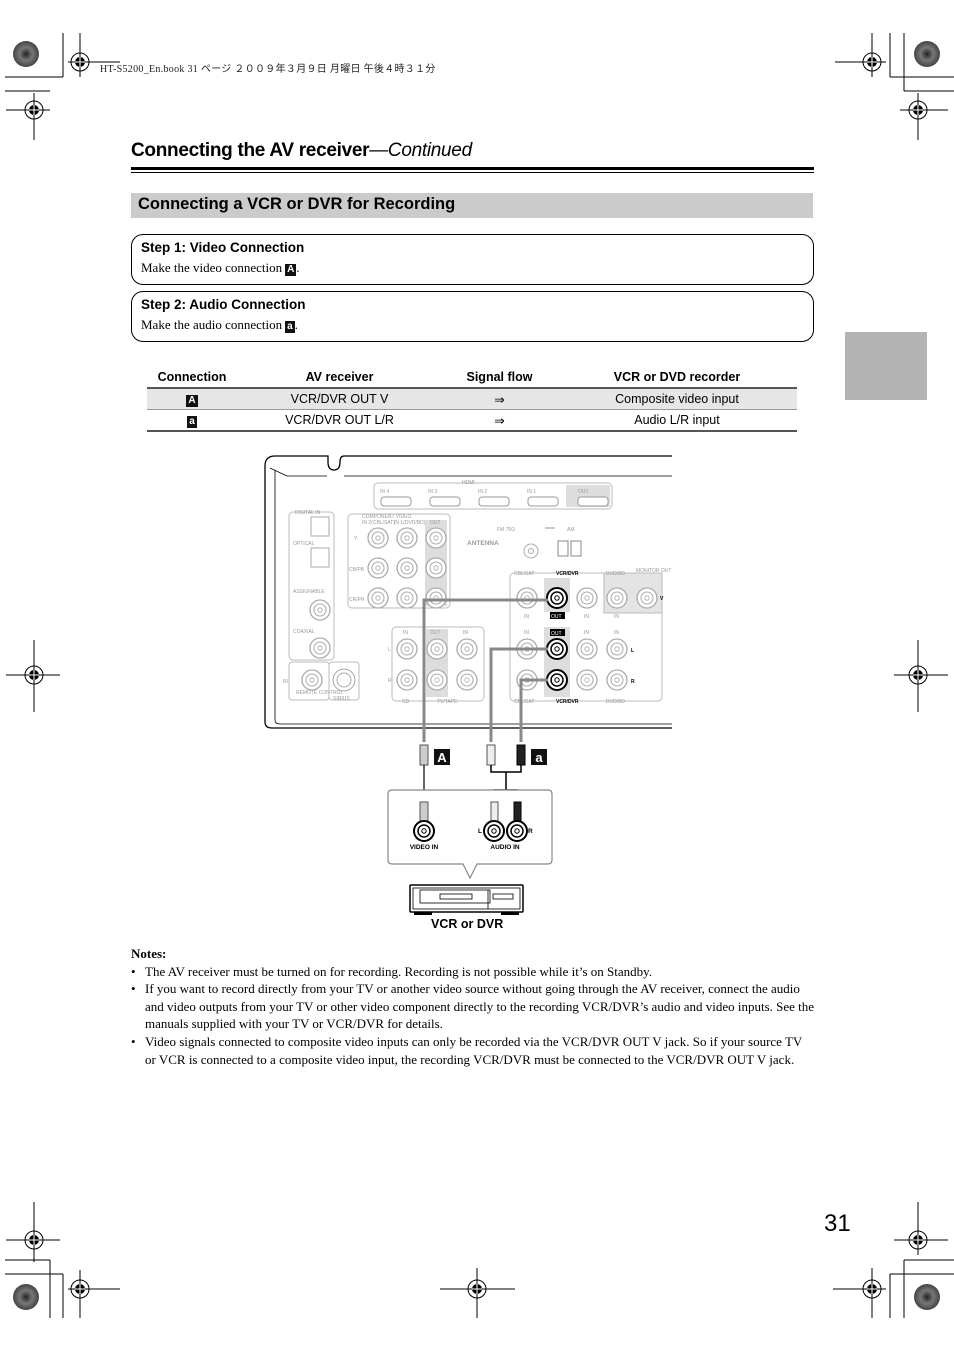 Image resolution: width=954 pixels, height=1351 pixels. Describe the element at coordinates (304, 544) in the screenshot. I see `optical-label: OPTICAL` at that location.